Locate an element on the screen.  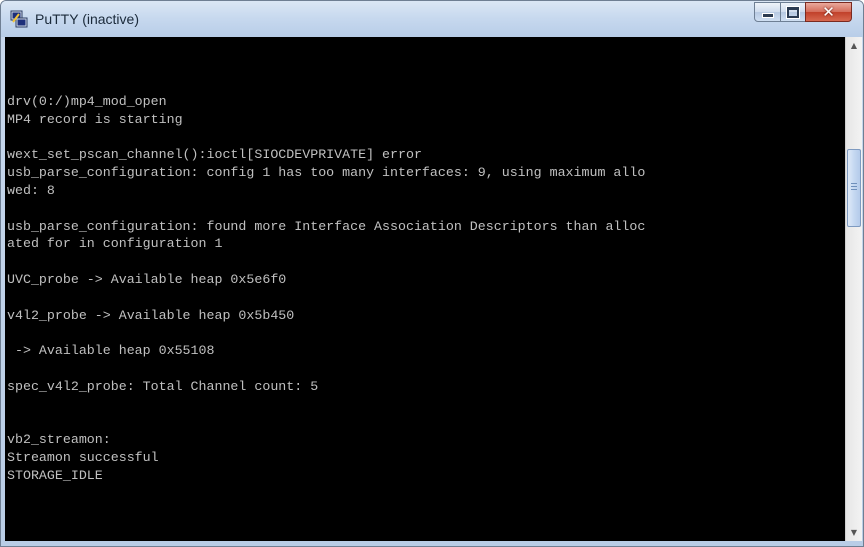
terminal-line: wed: 8 is located at coordinates (31, 190).